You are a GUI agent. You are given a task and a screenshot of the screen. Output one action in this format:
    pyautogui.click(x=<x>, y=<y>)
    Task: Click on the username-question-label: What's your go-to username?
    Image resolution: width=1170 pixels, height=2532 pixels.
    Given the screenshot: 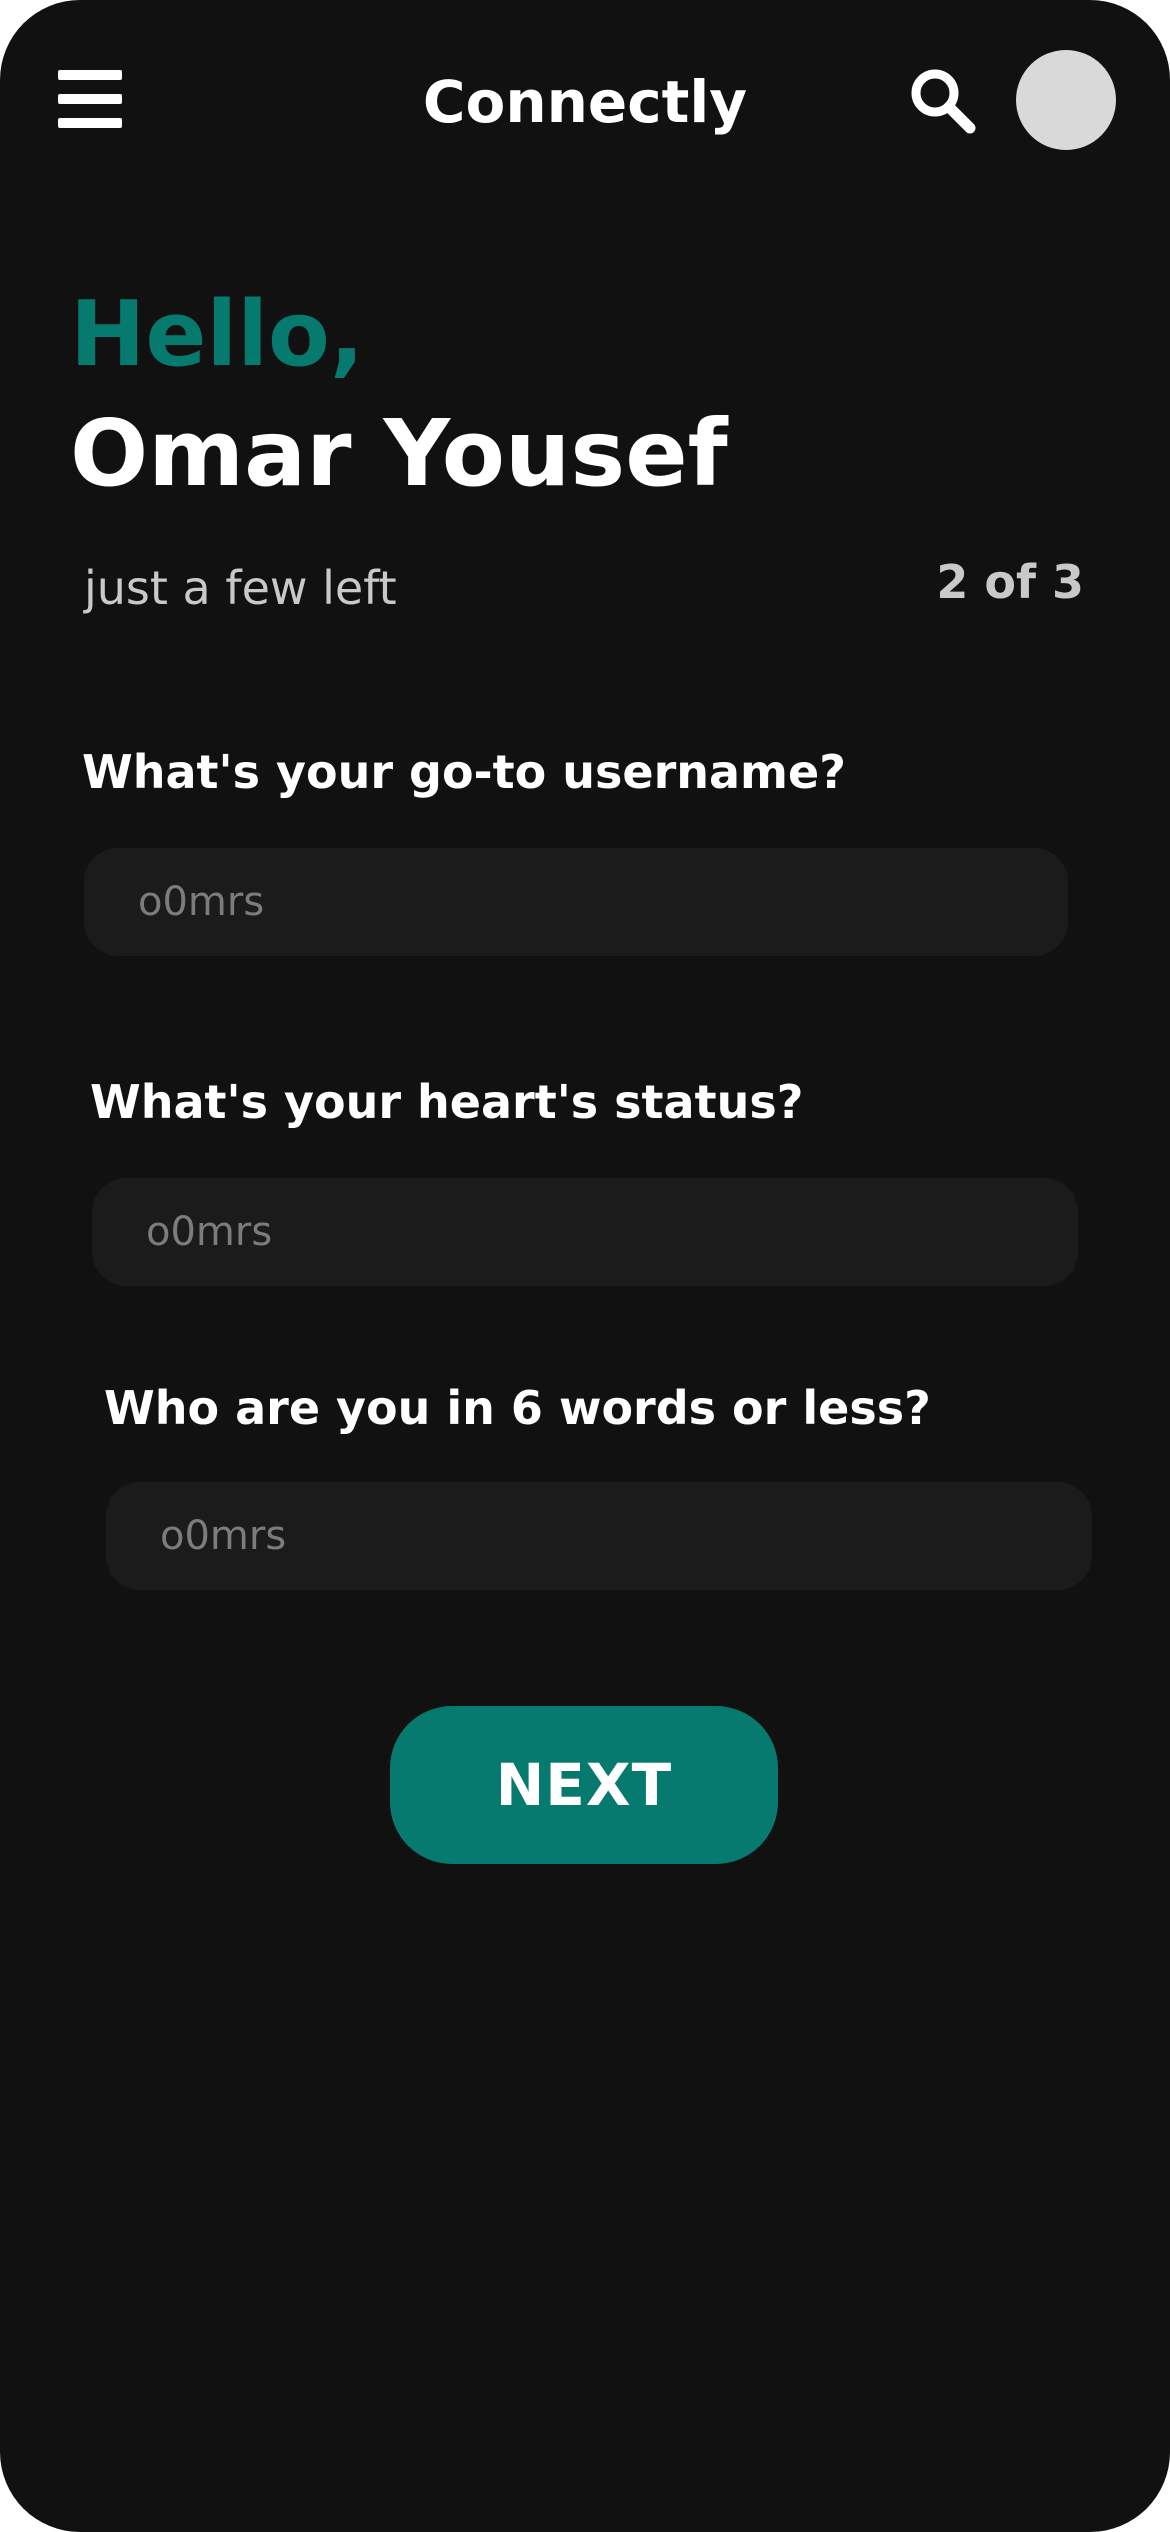 What is the action you would take?
    pyautogui.click(x=464, y=772)
    